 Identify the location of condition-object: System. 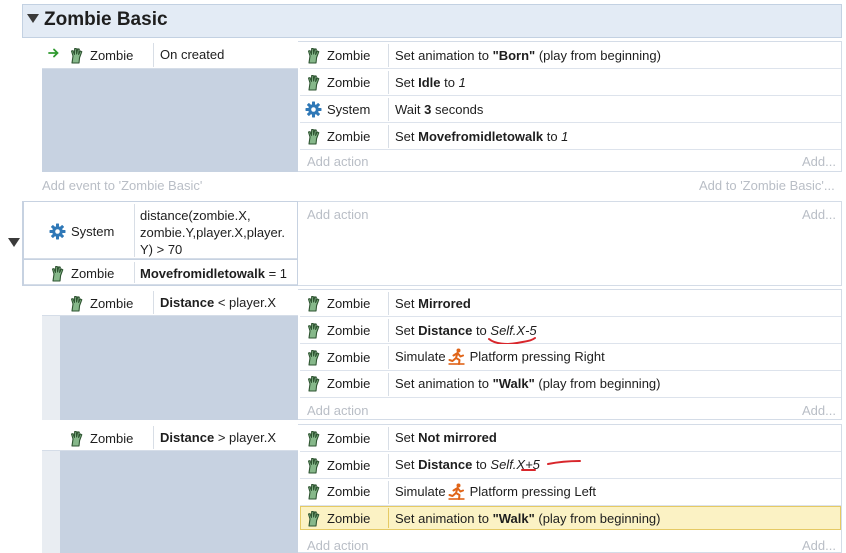
(81, 231).